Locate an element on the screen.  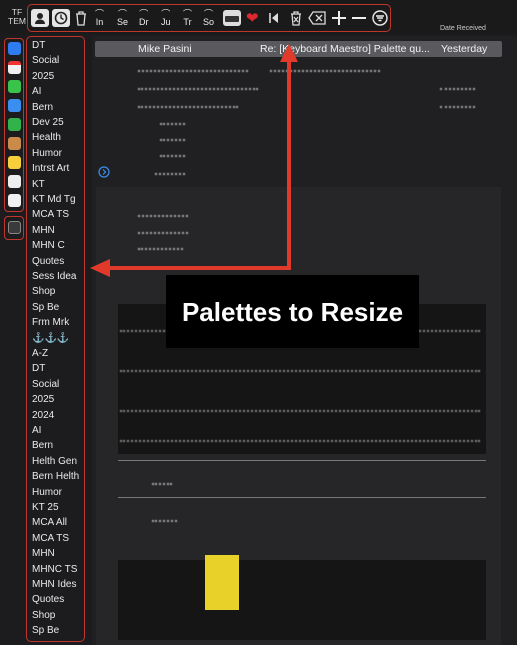
callout-text: Palettes to Resize is located at coordinates (292, 311).